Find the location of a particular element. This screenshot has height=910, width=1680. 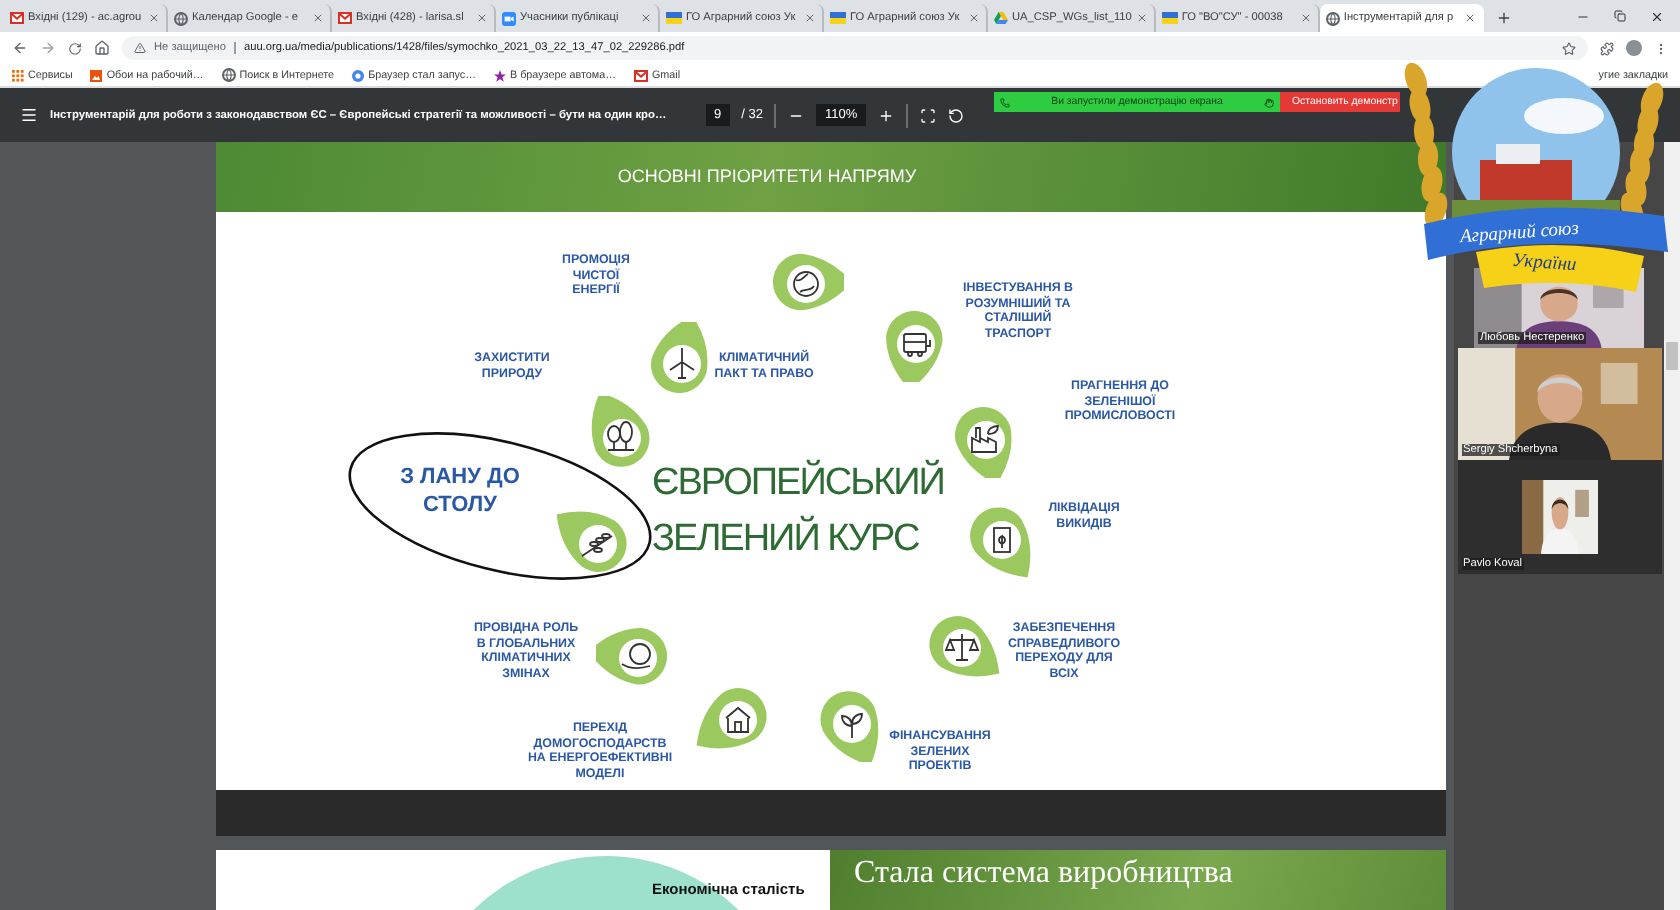

forward-icon is located at coordinates (48, 48).